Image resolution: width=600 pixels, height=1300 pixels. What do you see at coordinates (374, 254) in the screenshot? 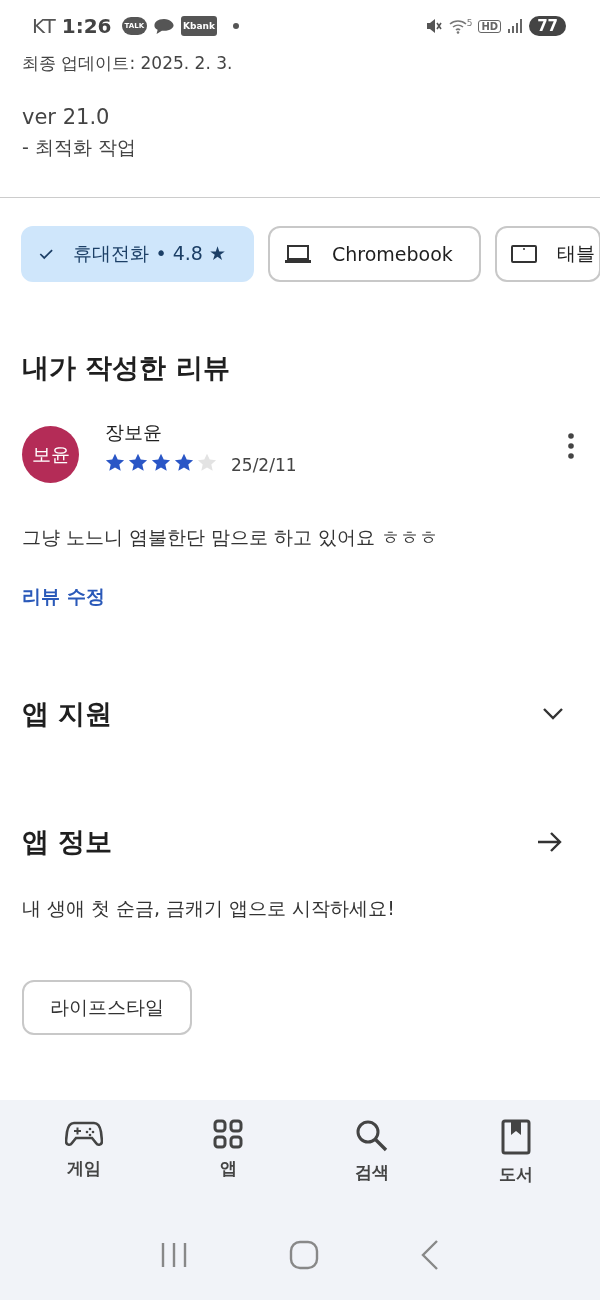
I see `device-filter-chip: Chromebook` at bounding box center [374, 254].